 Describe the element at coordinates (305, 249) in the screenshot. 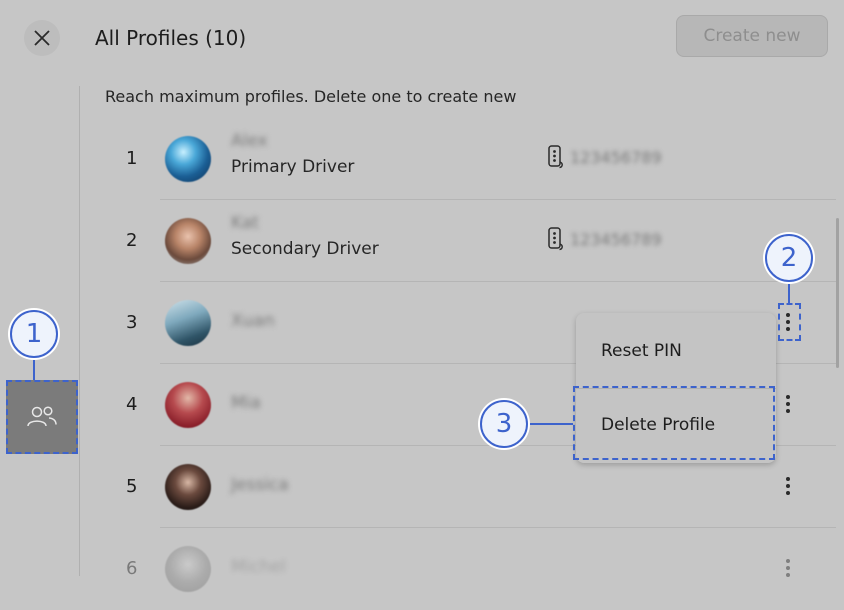

I see `profile-role: Secondary Driver` at that location.